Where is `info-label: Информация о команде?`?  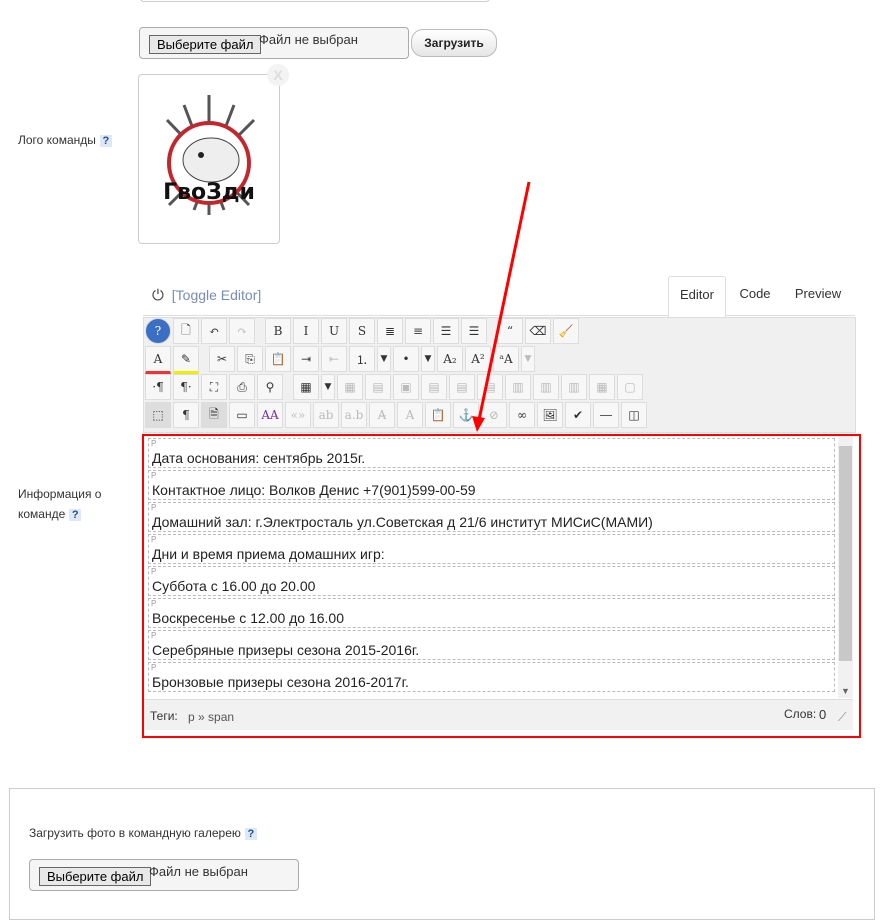
info-label: Информация о команде? is located at coordinates (59, 504).